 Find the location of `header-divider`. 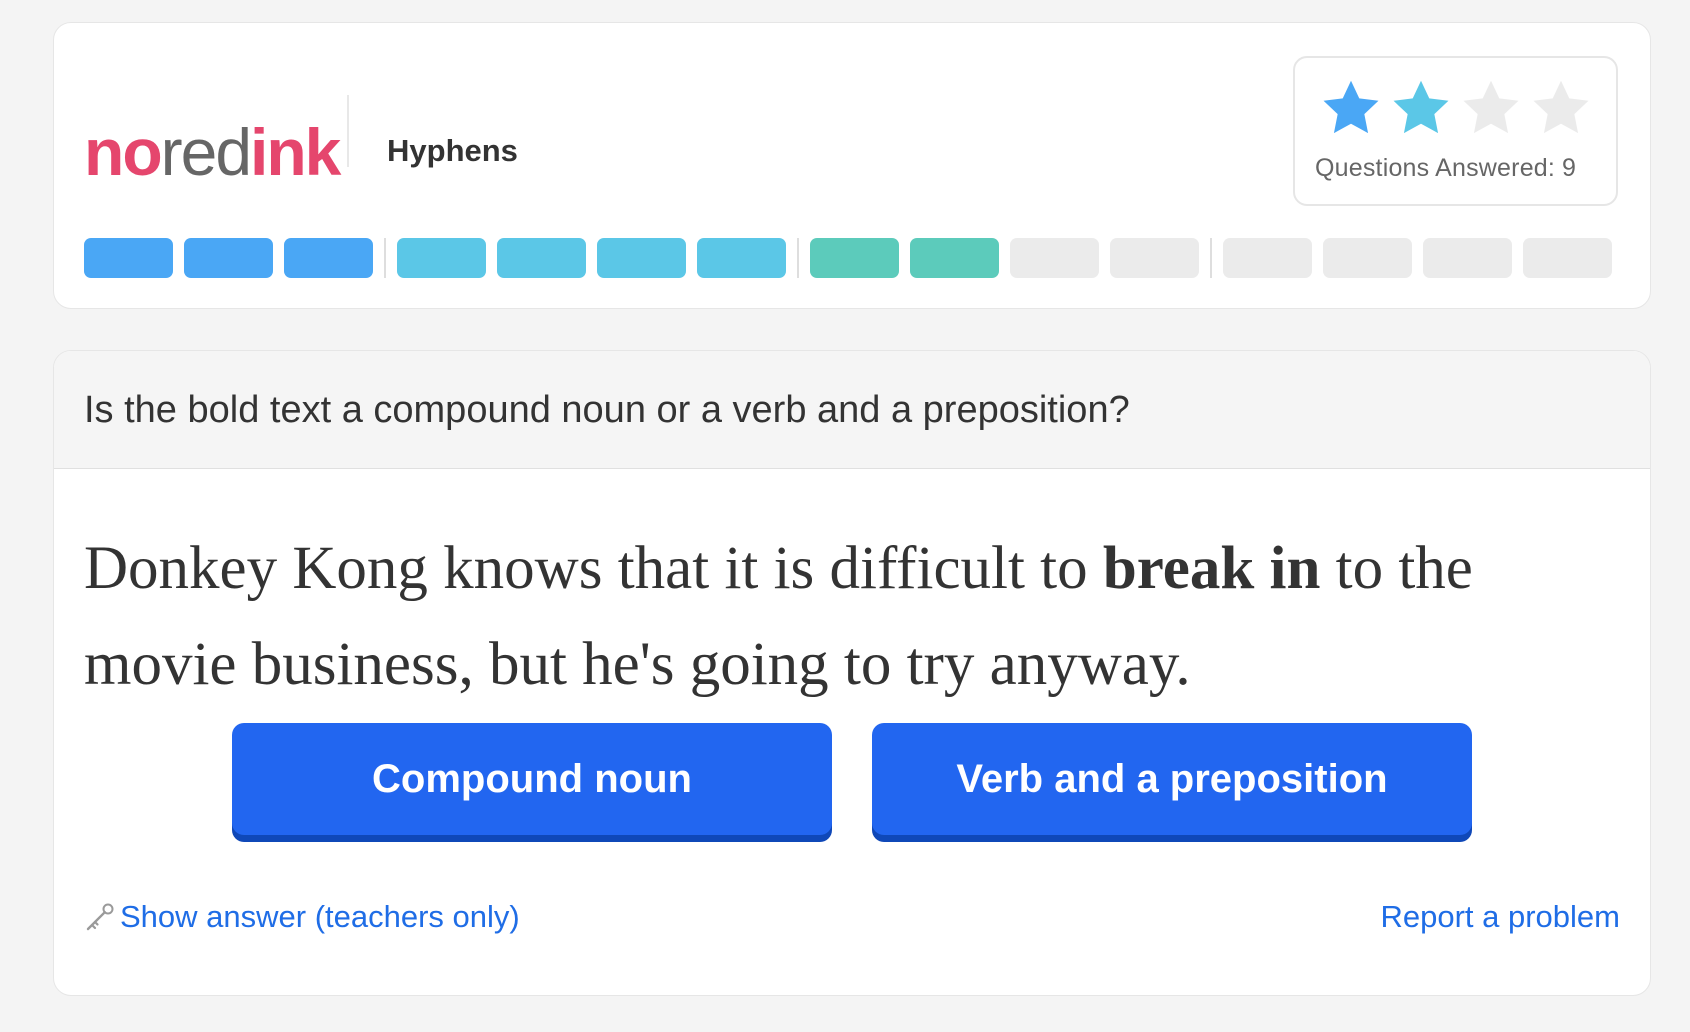

header-divider is located at coordinates (348, 131).